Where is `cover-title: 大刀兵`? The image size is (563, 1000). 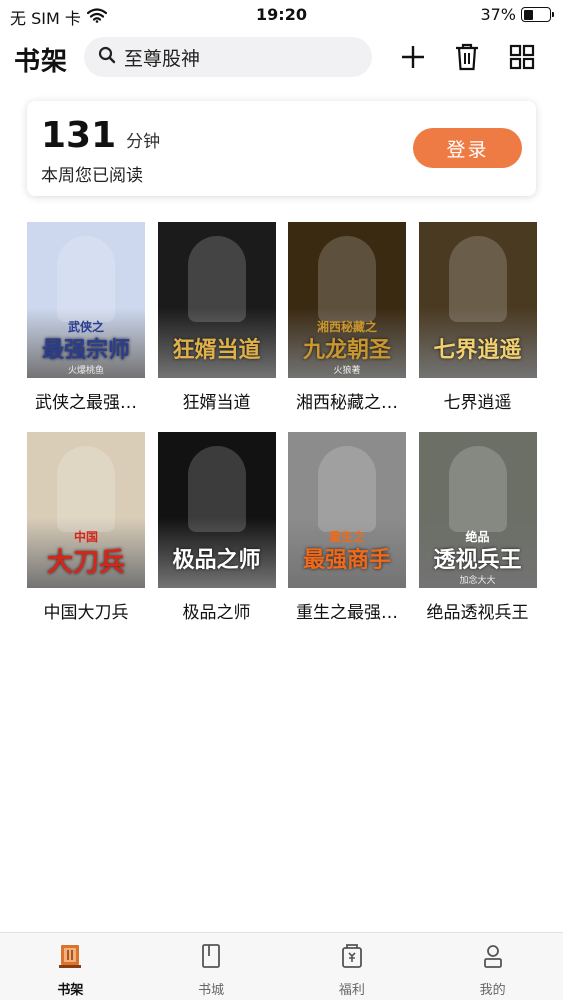 cover-title: 大刀兵 is located at coordinates (85, 563).